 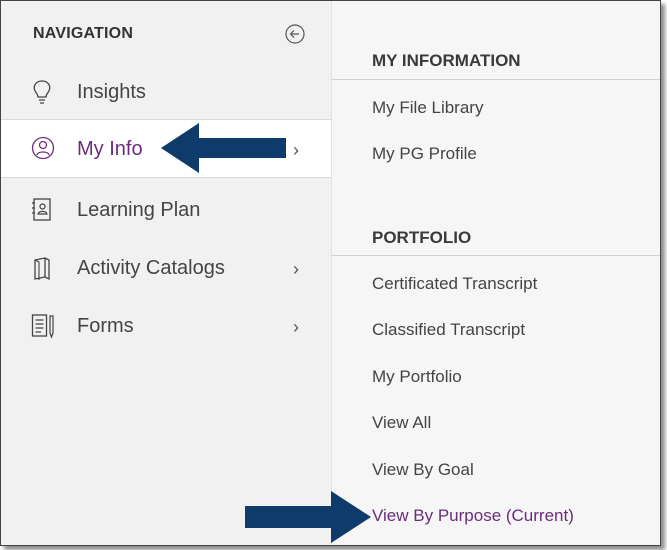 I want to click on section-title-portfolio: PORTFOLIO, so click(x=422, y=237).